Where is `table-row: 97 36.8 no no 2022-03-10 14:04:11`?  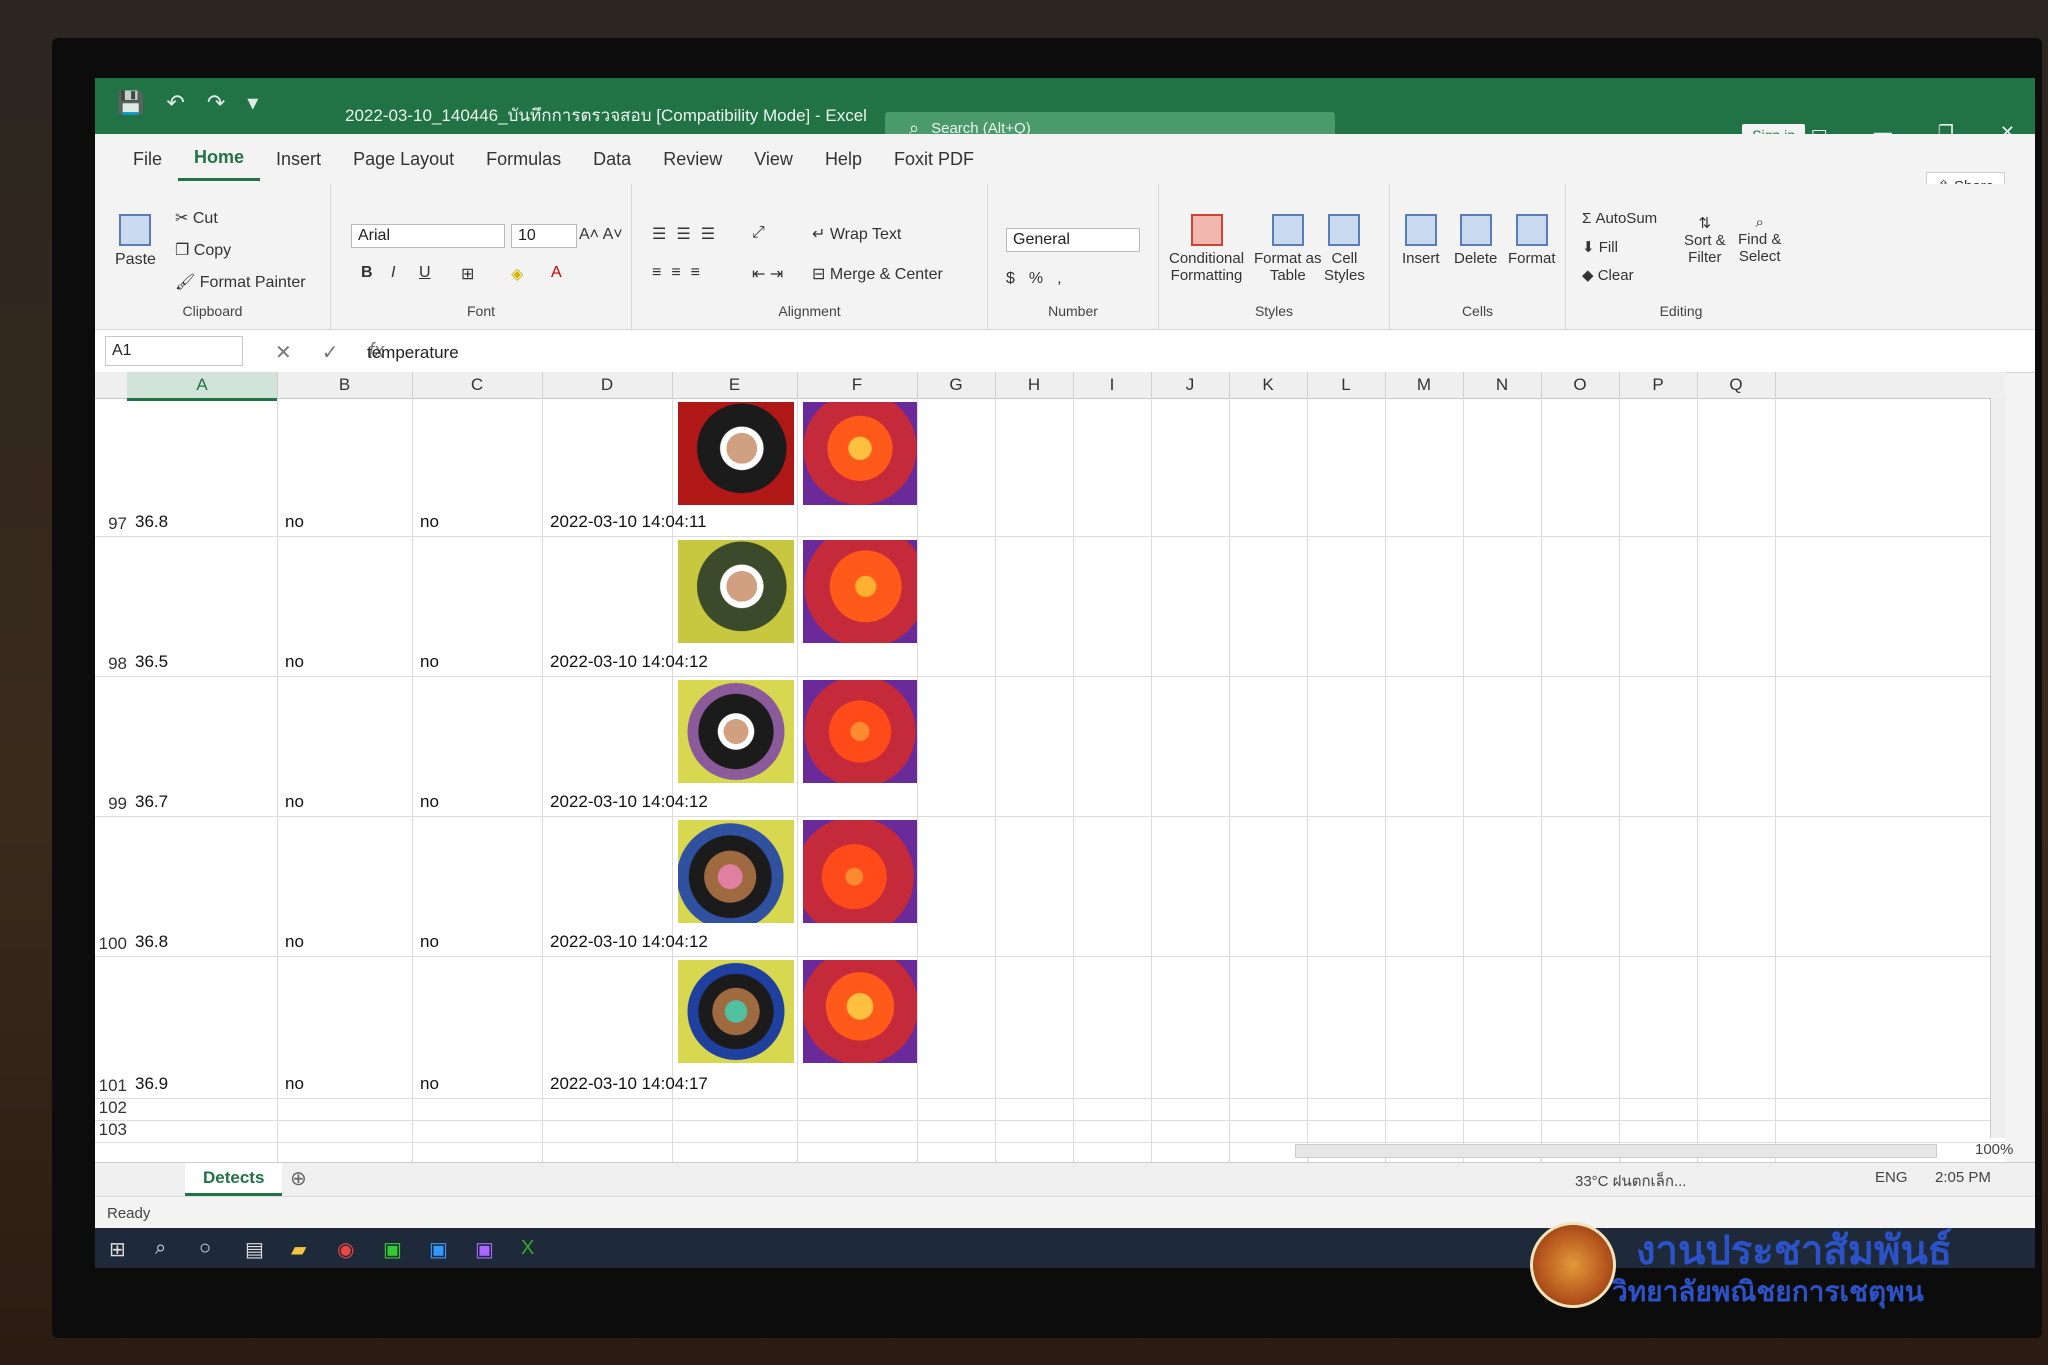 table-row: 97 36.8 no no 2022-03-10 14:04:11 is located at coordinates (1050, 467).